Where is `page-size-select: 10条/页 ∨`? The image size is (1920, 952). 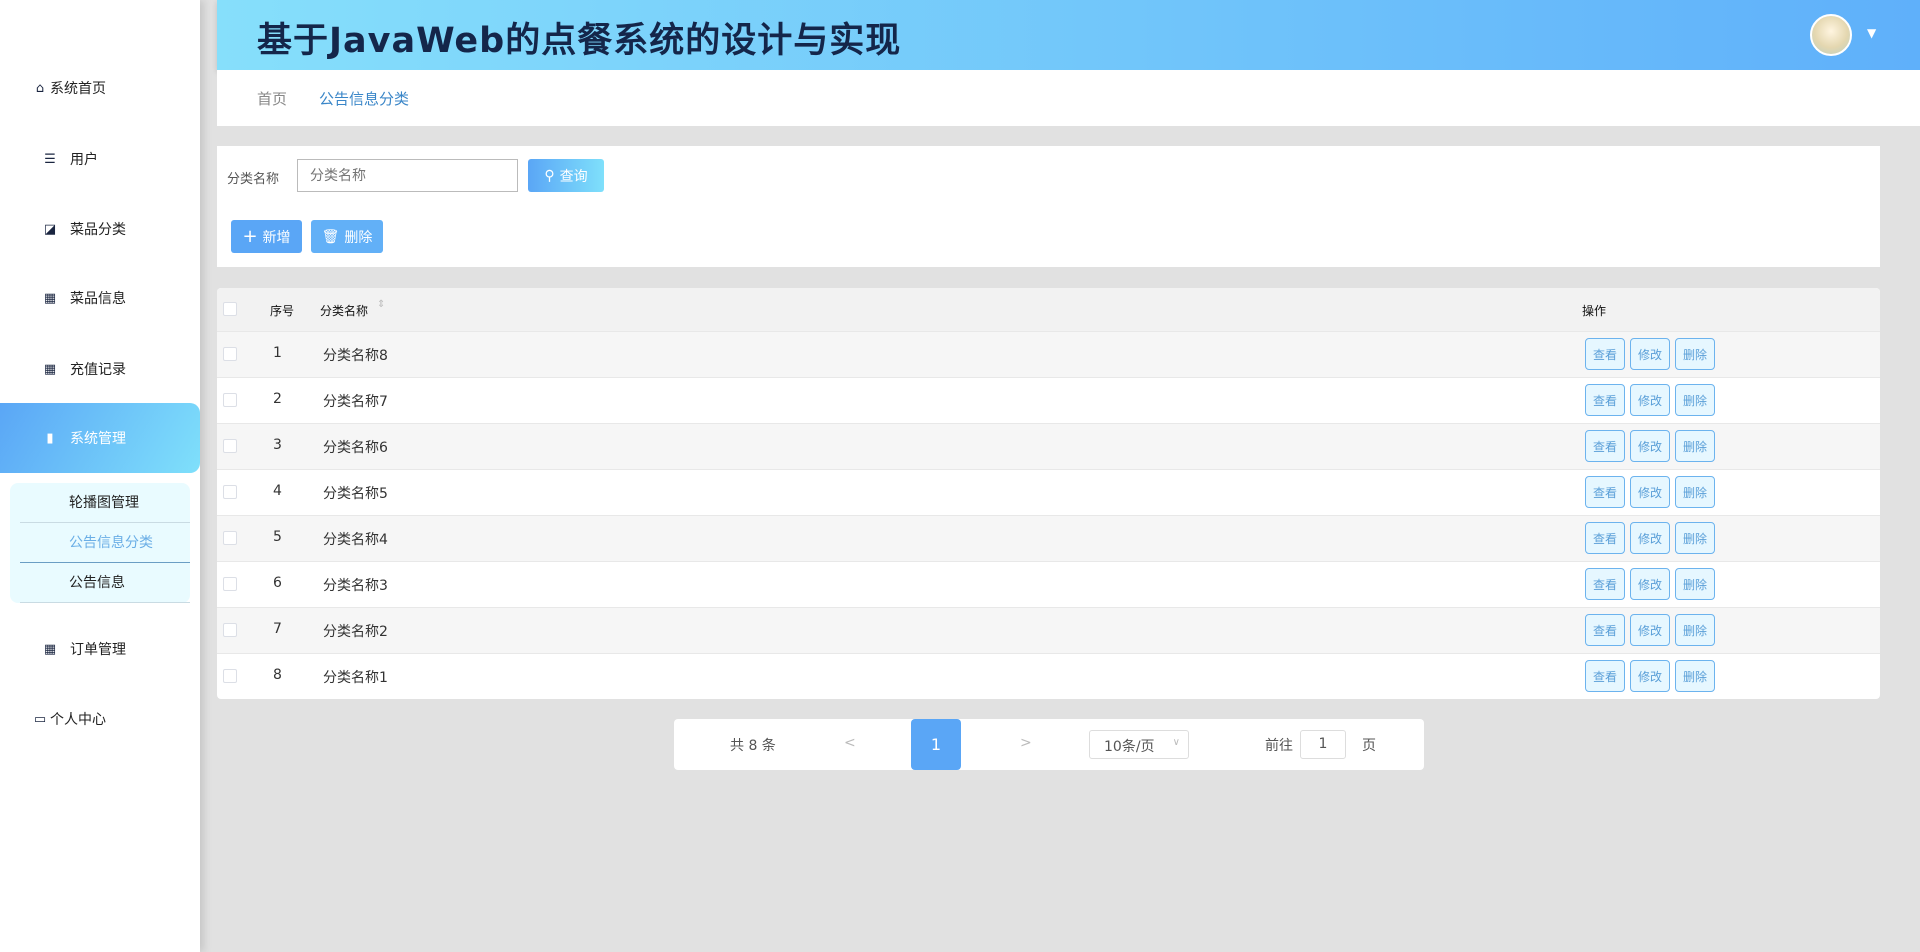 page-size-select: 10条/页 ∨ is located at coordinates (1139, 744).